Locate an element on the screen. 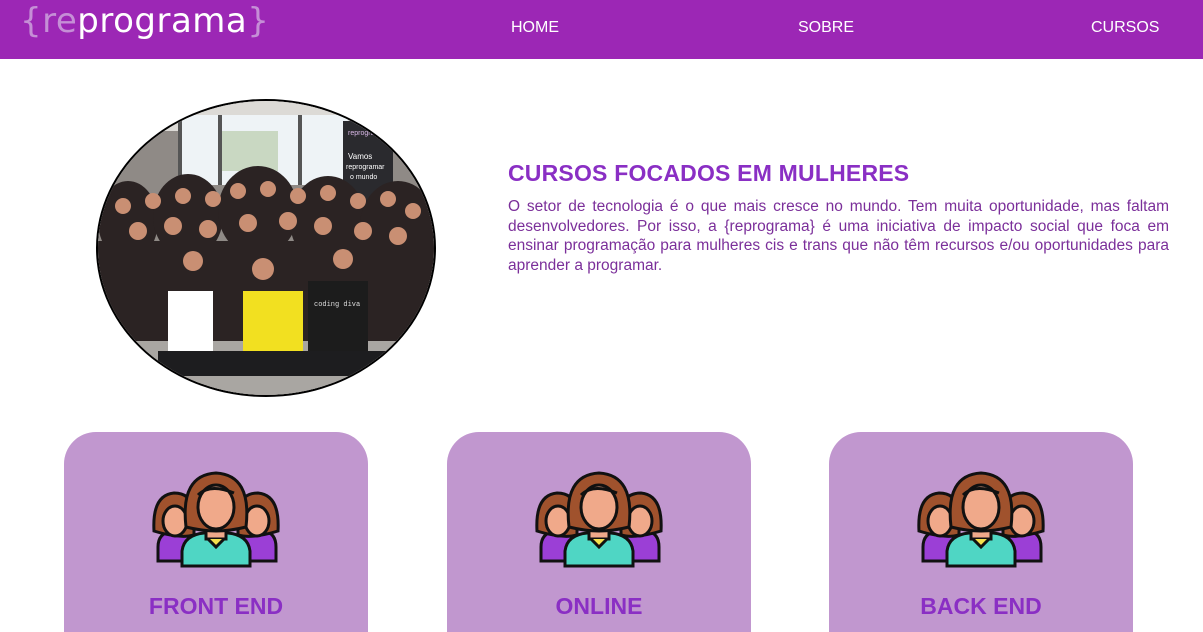  course-card-front-end: FRONT END is located at coordinates (216, 532).